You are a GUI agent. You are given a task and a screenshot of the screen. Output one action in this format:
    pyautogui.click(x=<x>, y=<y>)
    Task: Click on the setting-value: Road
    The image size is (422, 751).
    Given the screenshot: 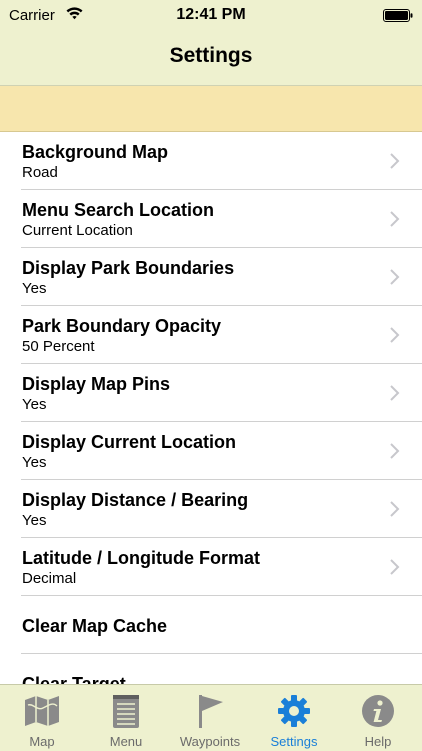 What is the action you would take?
    pyautogui.click(x=40, y=172)
    